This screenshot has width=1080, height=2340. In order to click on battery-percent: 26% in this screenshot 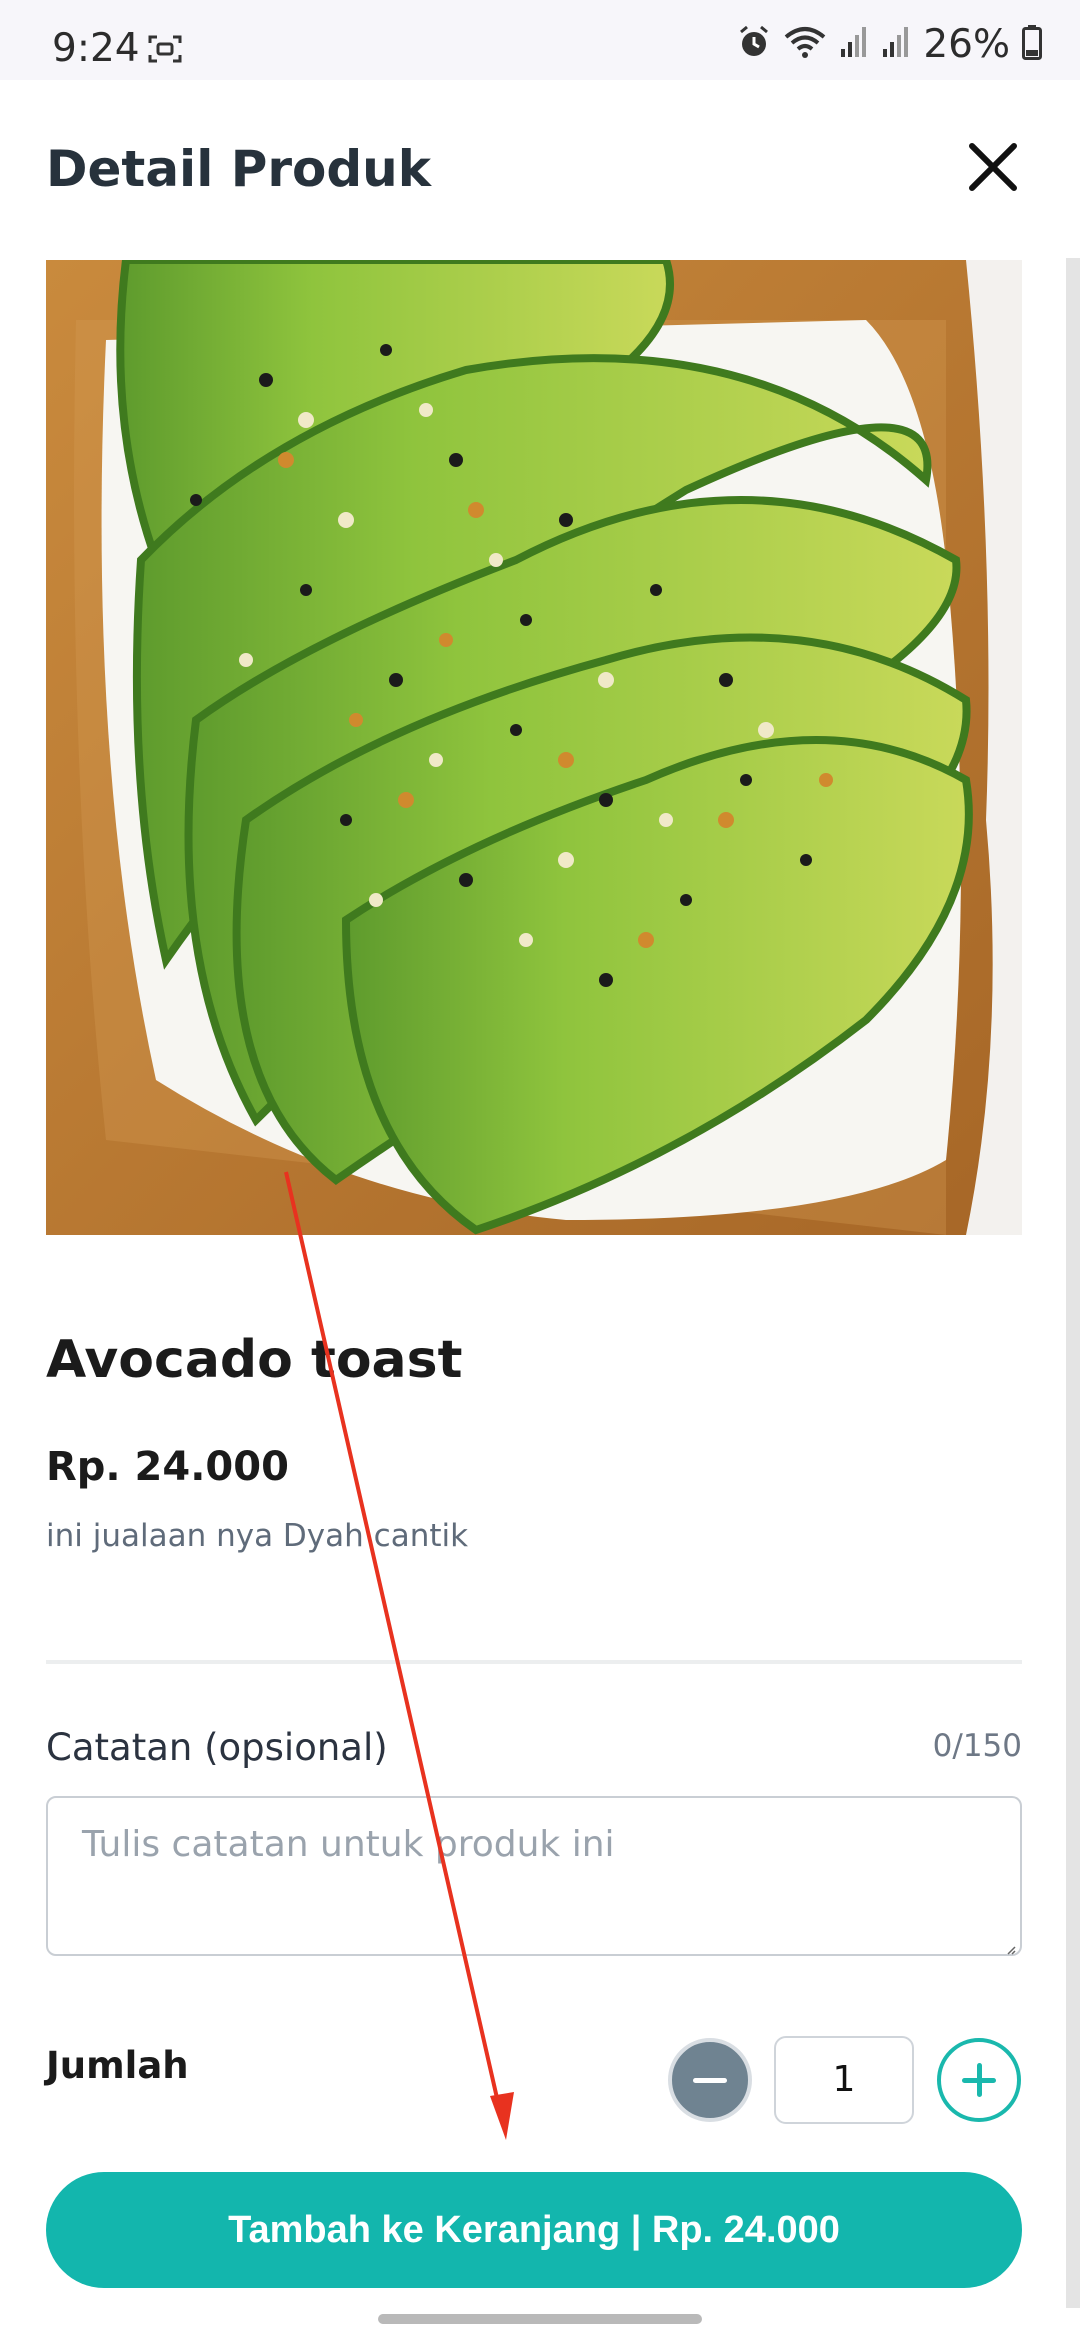, I will do `click(966, 44)`.